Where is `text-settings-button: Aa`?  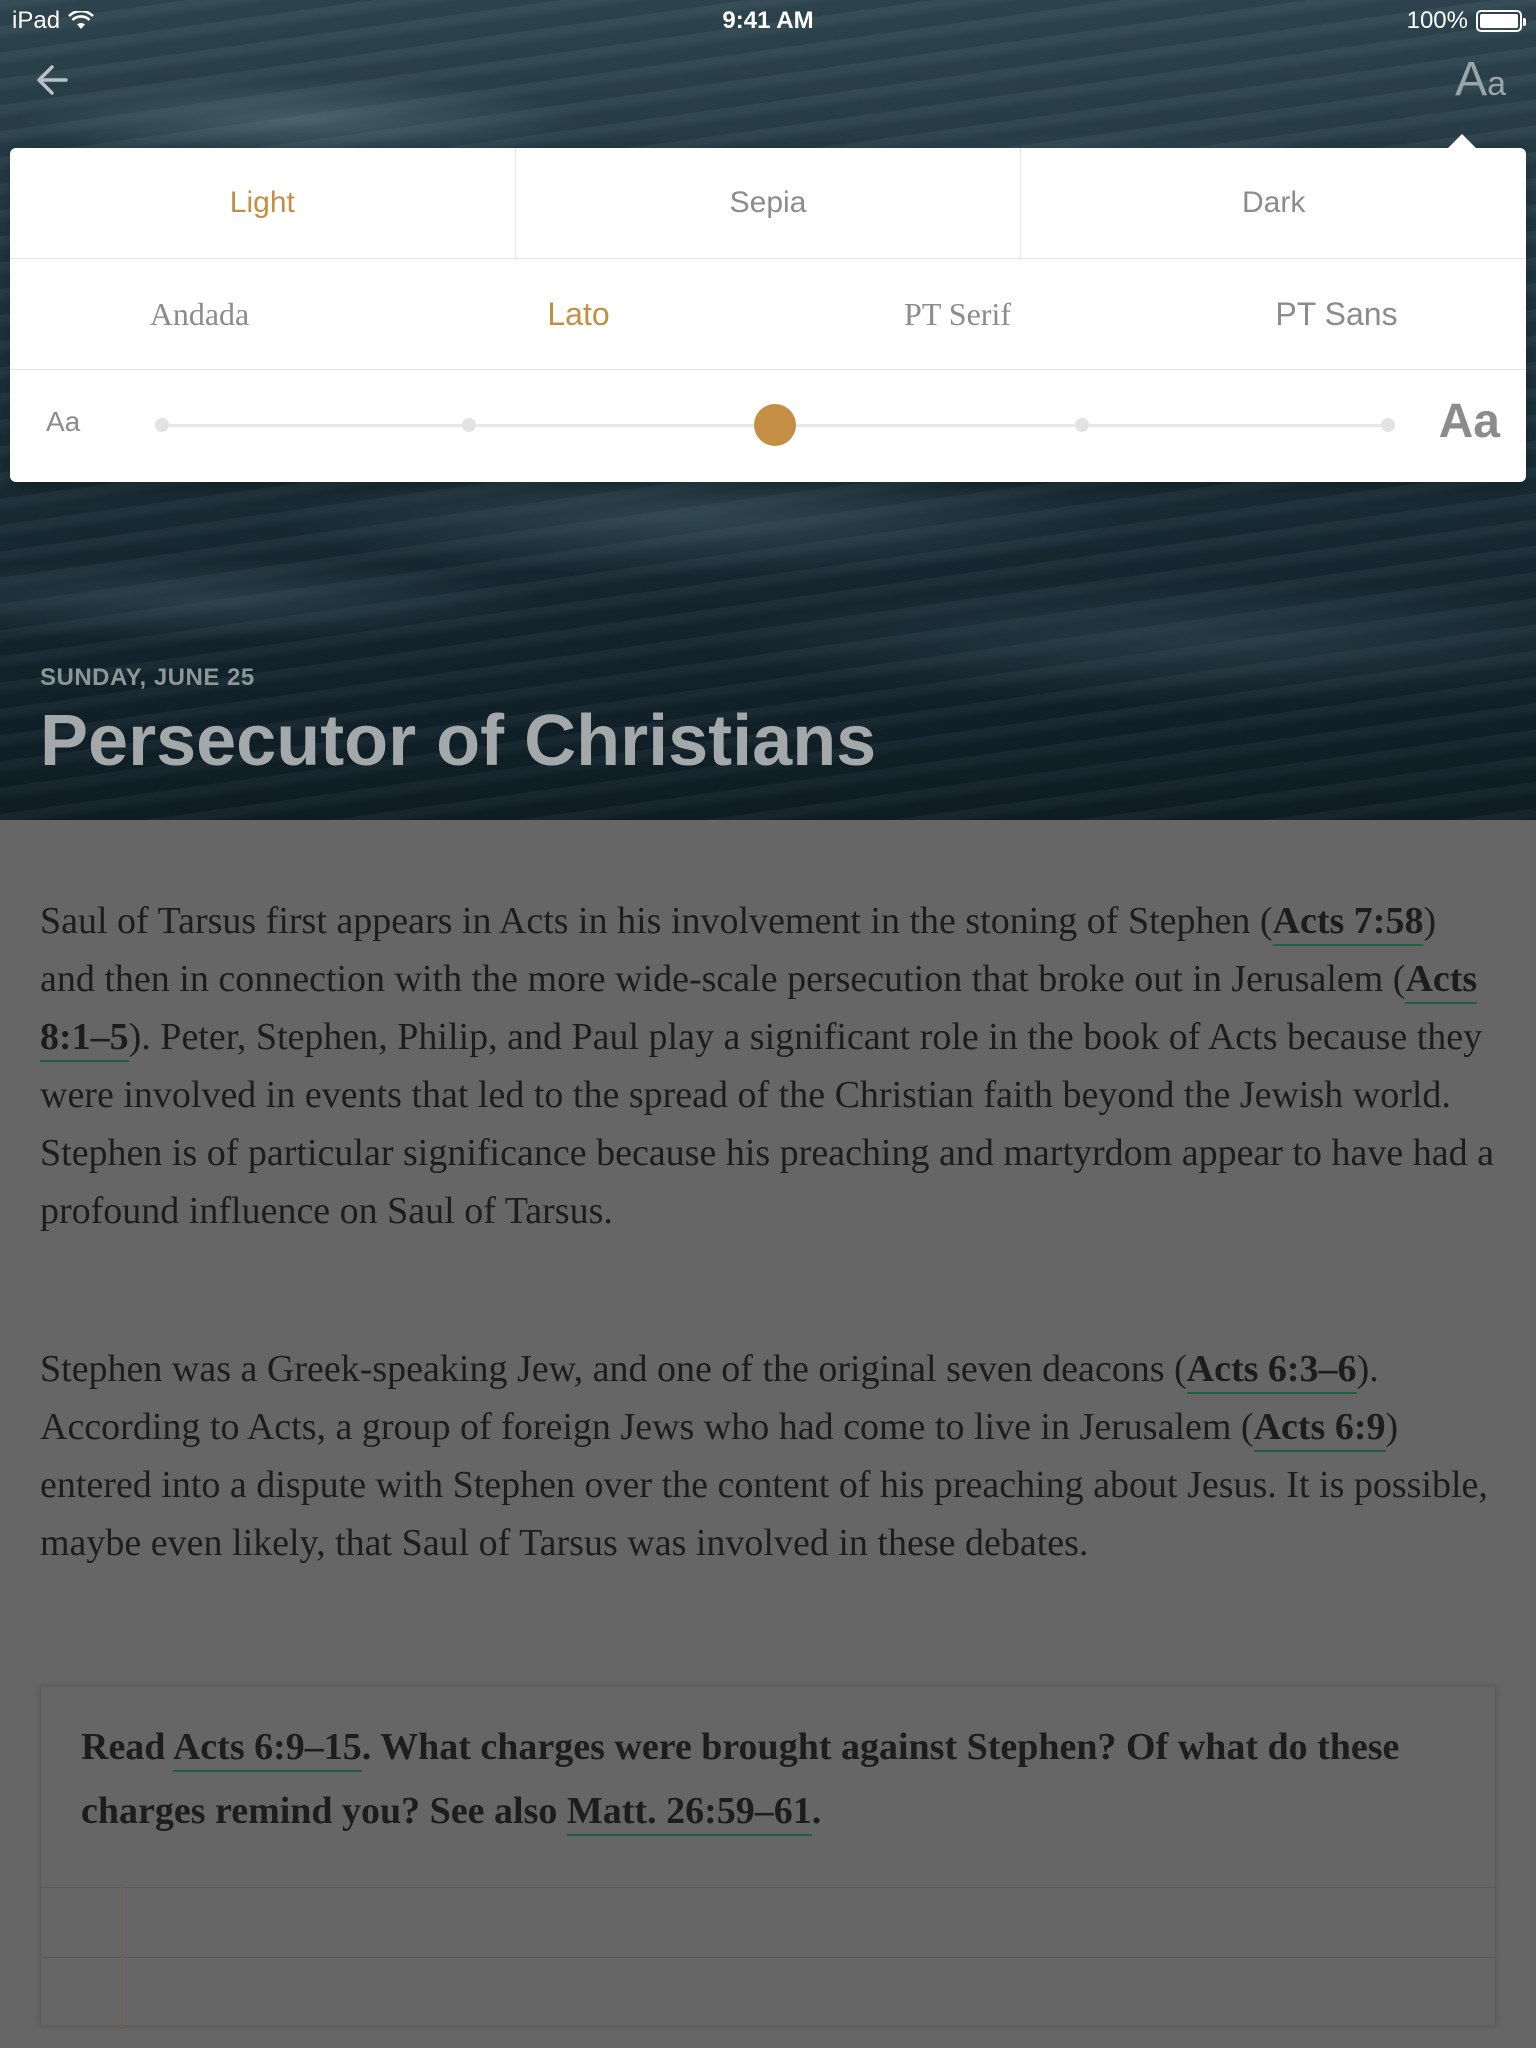
text-settings-button: Aa is located at coordinates (1480, 79).